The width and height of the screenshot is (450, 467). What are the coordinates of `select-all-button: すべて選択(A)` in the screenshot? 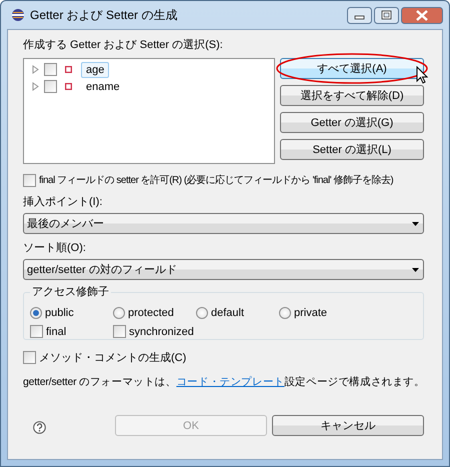 It's located at (352, 68).